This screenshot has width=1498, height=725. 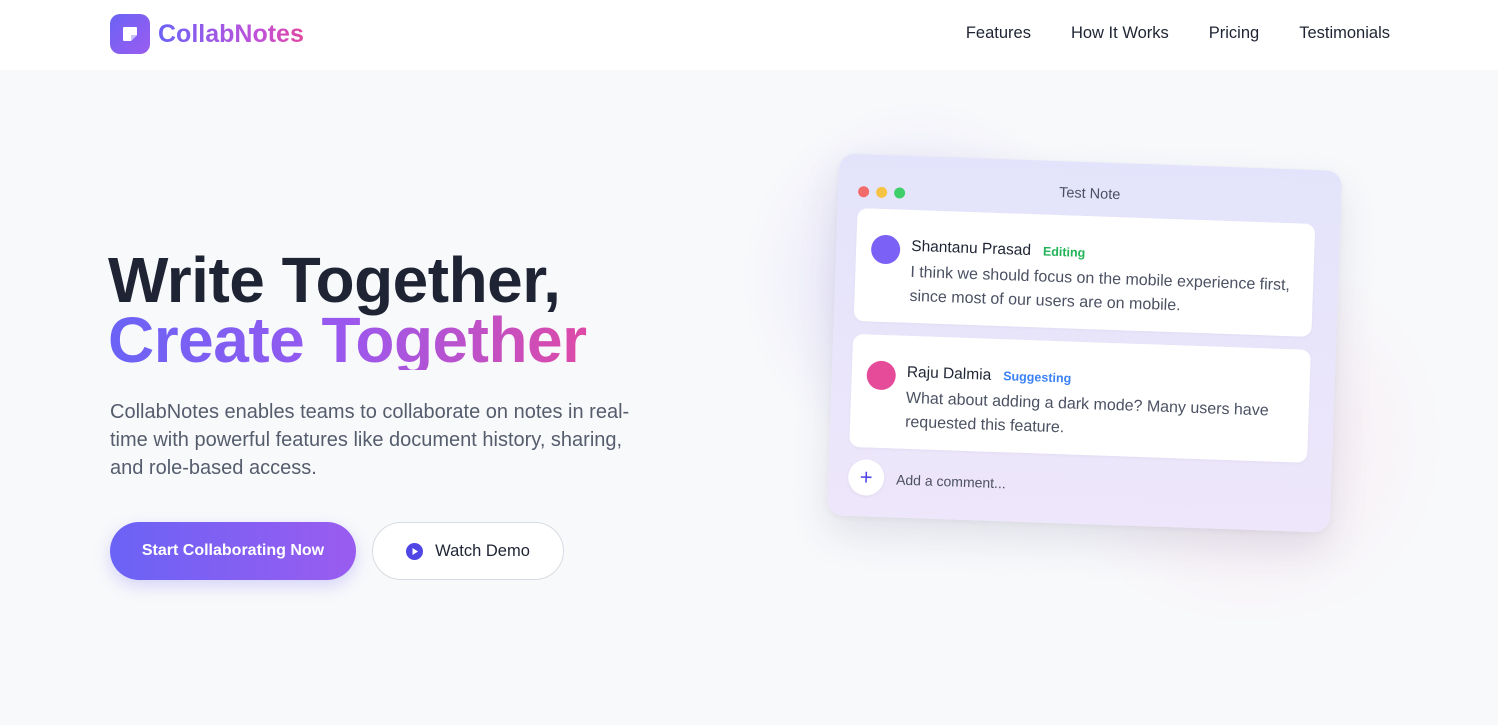 I want to click on comment-header: Shantanu Prasad Editing, so click(x=998, y=250).